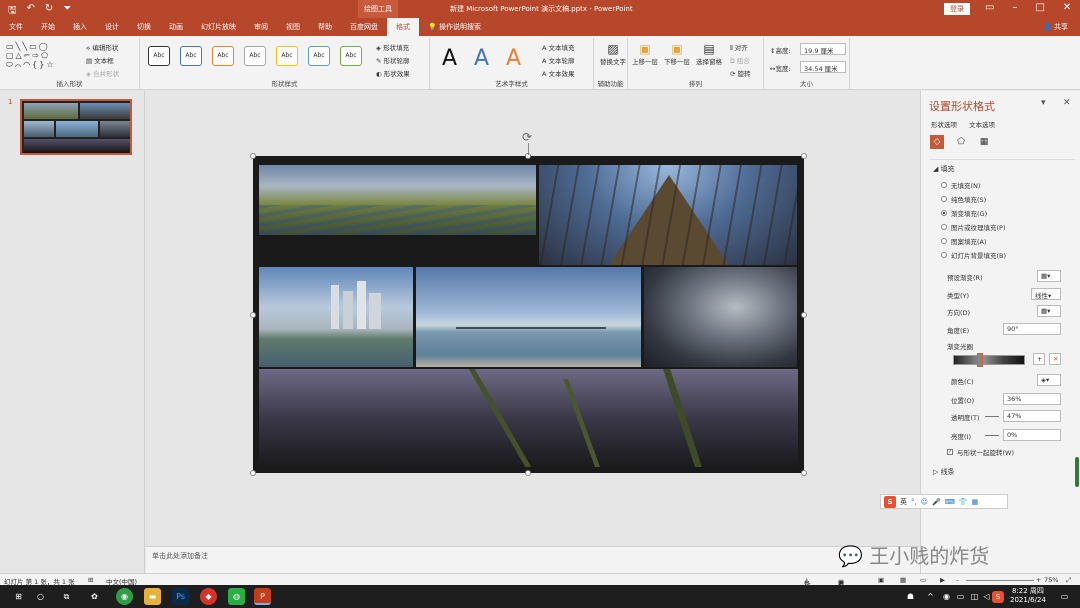  I want to click on resize-handle-nw, so click(253, 156).